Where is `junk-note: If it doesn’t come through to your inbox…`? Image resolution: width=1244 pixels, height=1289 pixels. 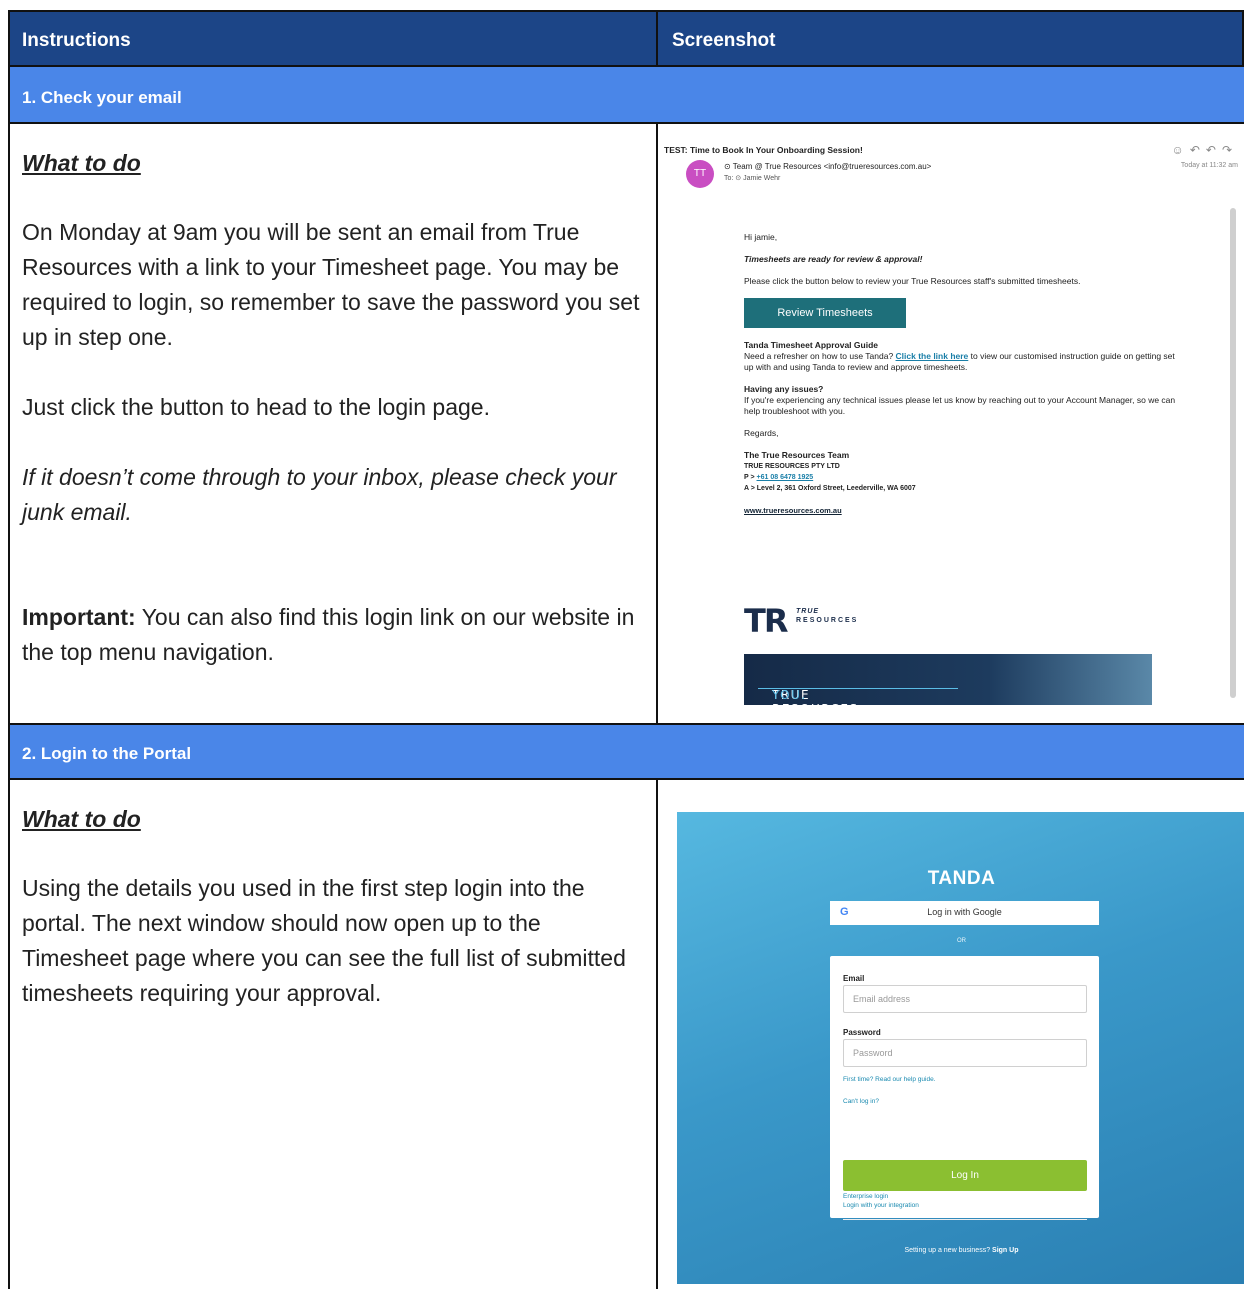
junk-note: If it doesn’t come through to your inbox… is located at coordinates (319, 494).